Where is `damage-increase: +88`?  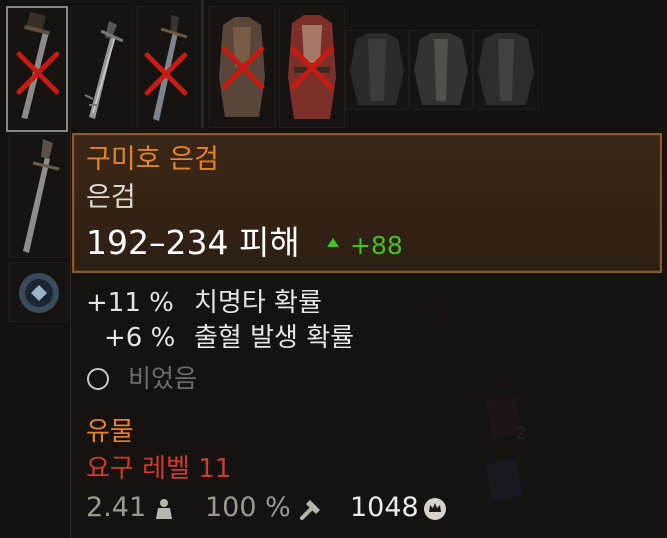
damage-increase: +88 is located at coordinates (376, 245).